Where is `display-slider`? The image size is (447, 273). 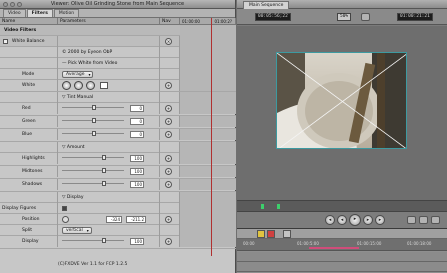 display-slider is located at coordinates (93, 240).